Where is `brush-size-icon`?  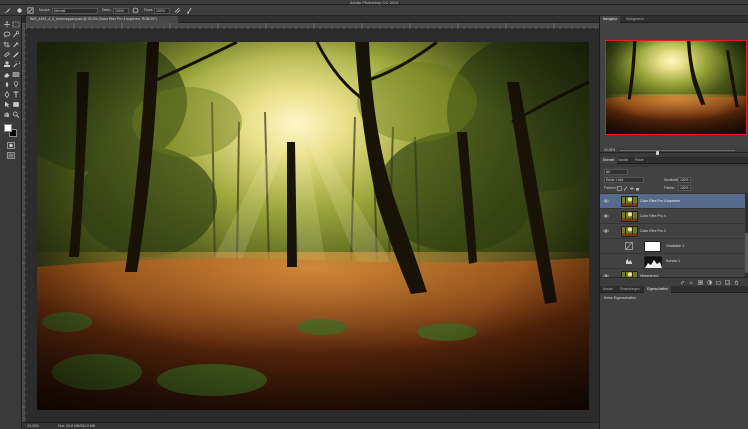
brush-size-icon is located at coordinates (19, 10).